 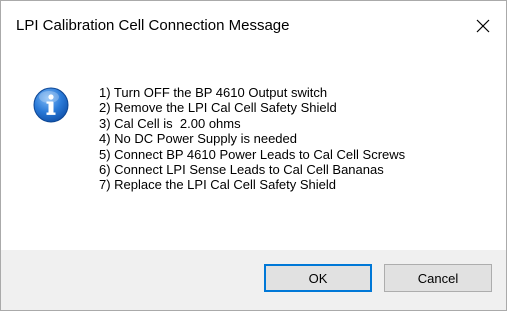 I want to click on message-line-2: 2) Remove the LPI Cal Cell Safety Shield, so click(x=218, y=108).